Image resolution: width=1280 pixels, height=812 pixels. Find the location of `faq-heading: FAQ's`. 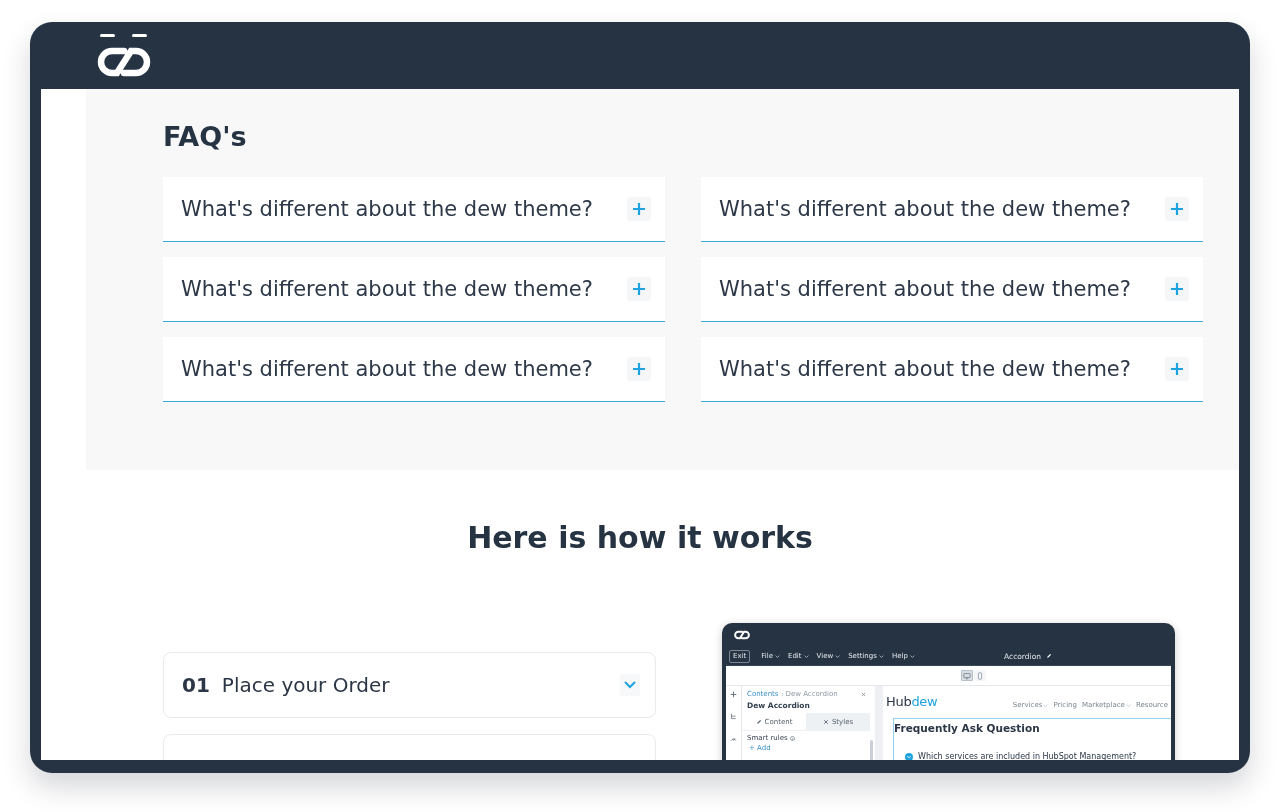

faq-heading: FAQ's is located at coordinates (205, 137).